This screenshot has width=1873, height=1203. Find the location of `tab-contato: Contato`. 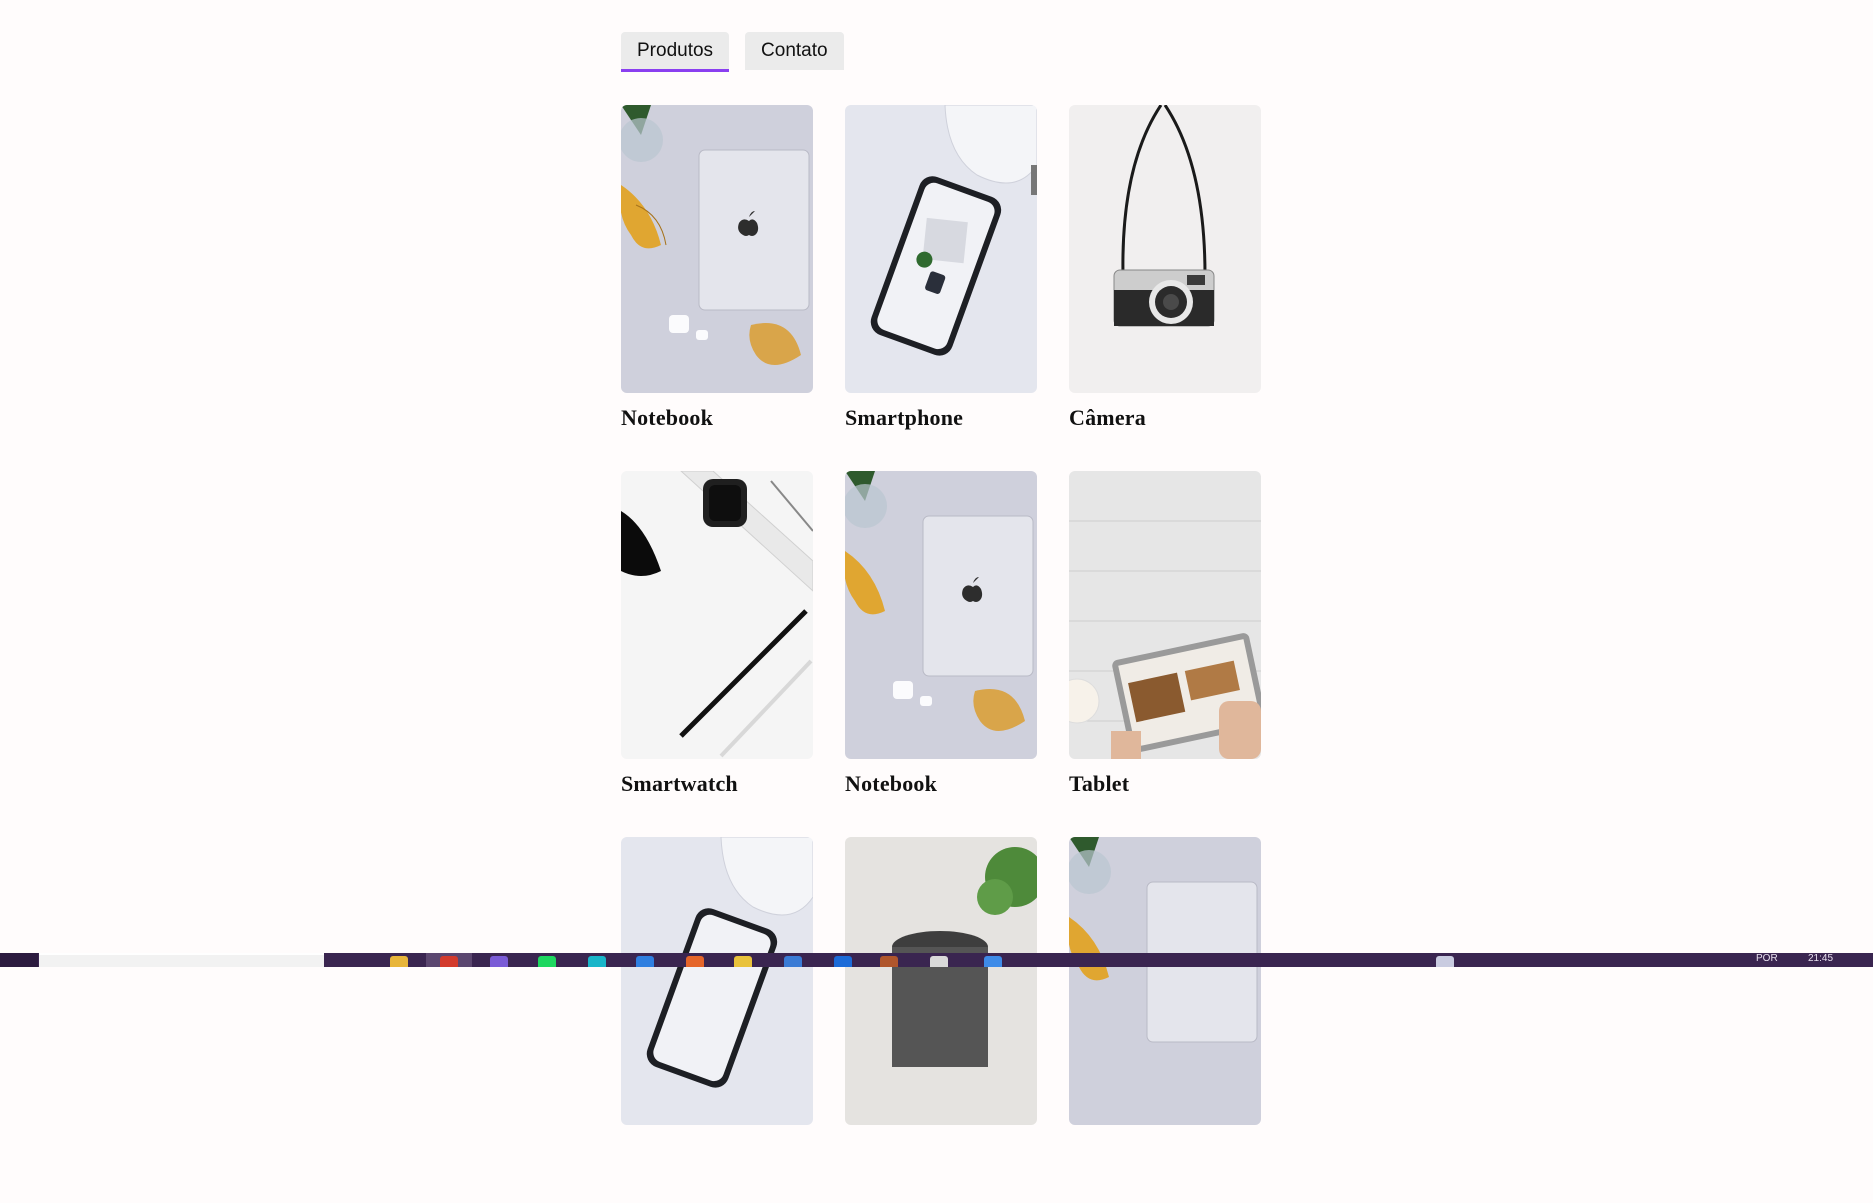

tab-contato: Contato is located at coordinates (794, 51).